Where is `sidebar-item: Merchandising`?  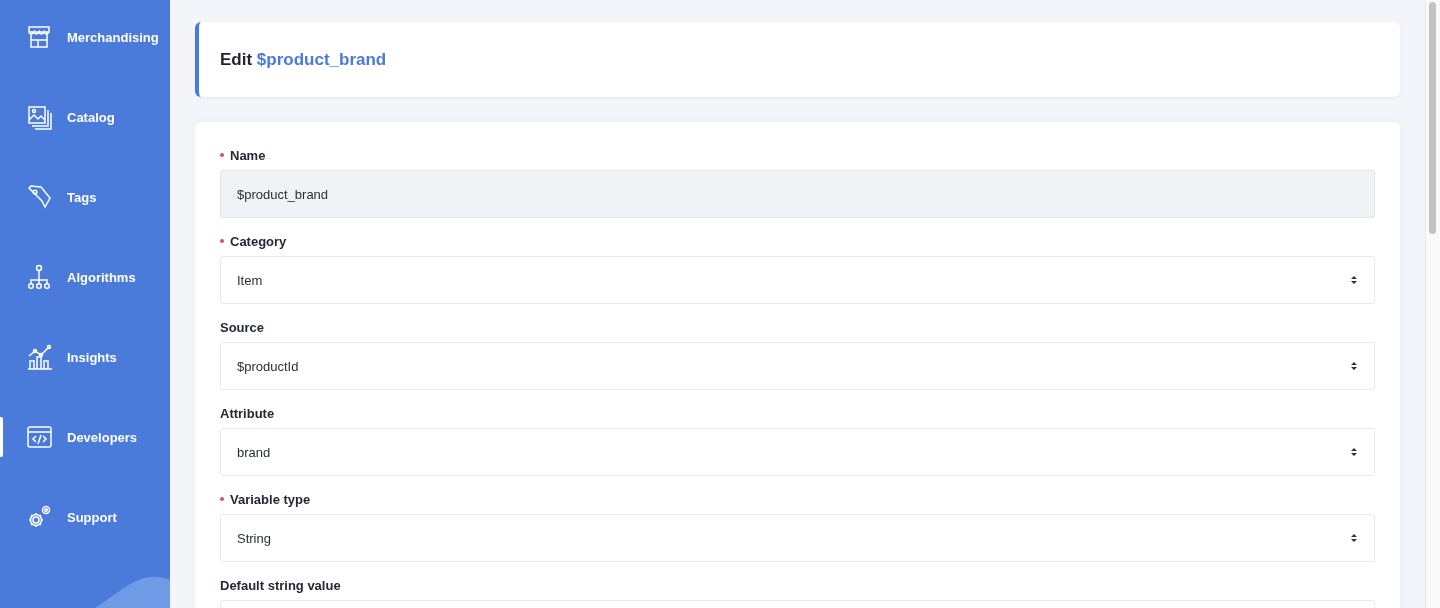 sidebar-item: Merchandising is located at coordinates (85, 38).